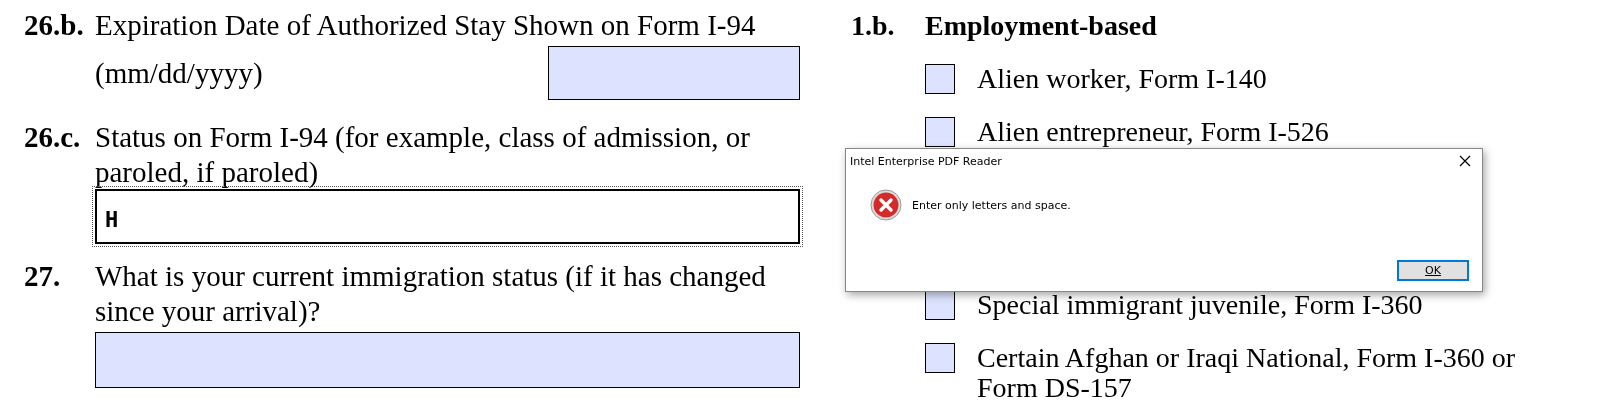 The width and height of the screenshot is (1610, 407). I want to click on question-label: Expiration Date of Authorized Stay Shown on Form I-94, so click(426, 25).